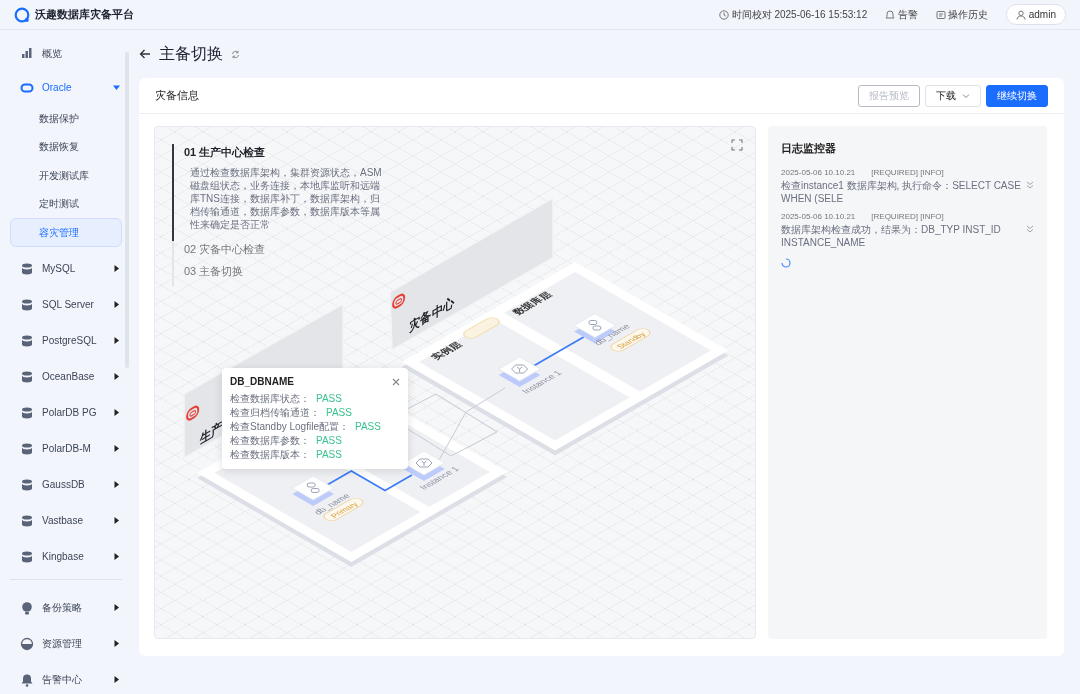 The height and width of the screenshot is (694, 1080). What do you see at coordinates (891, 235) in the screenshot?
I see `log-message: 数据库架构检查成功，结果为：DB_TYP INST_ID INSTANCE_NAME` at bounding box center [891, 235].